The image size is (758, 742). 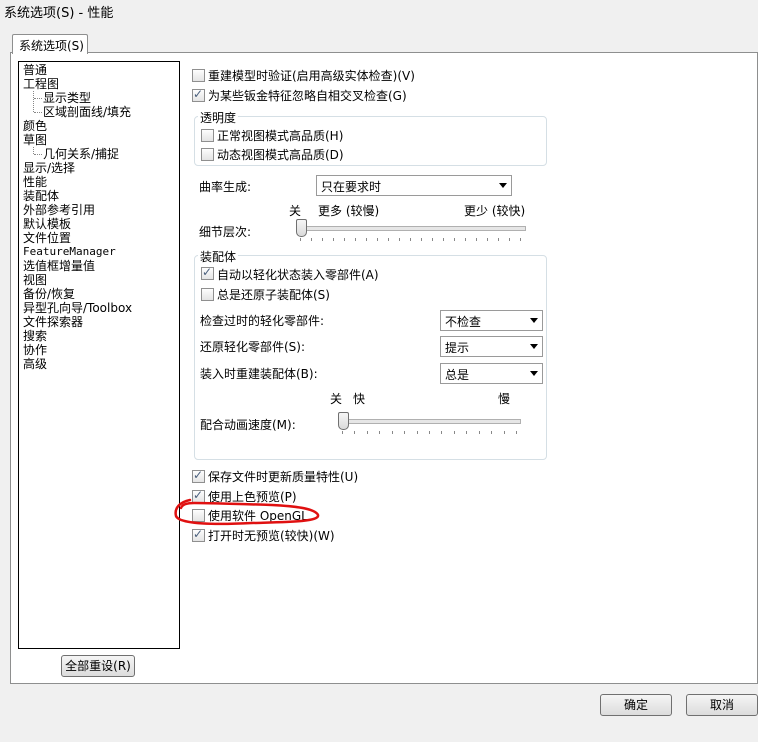 What do you see at coordinates (491, 373) in the screenshot?
I see `rebuild-on-load-select: 总是` at bounding box center [491, 373].